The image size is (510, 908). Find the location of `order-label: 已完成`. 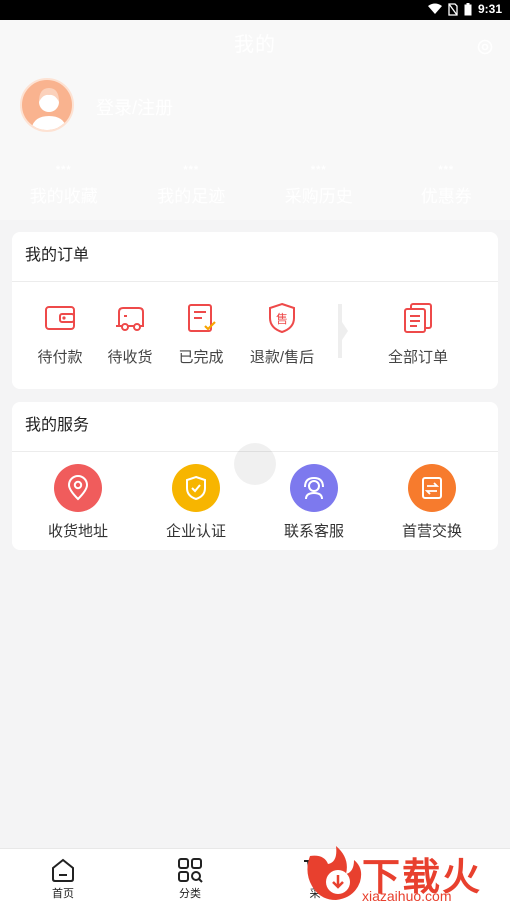

order-label: 已完成 is located at coordinates (201, 357).